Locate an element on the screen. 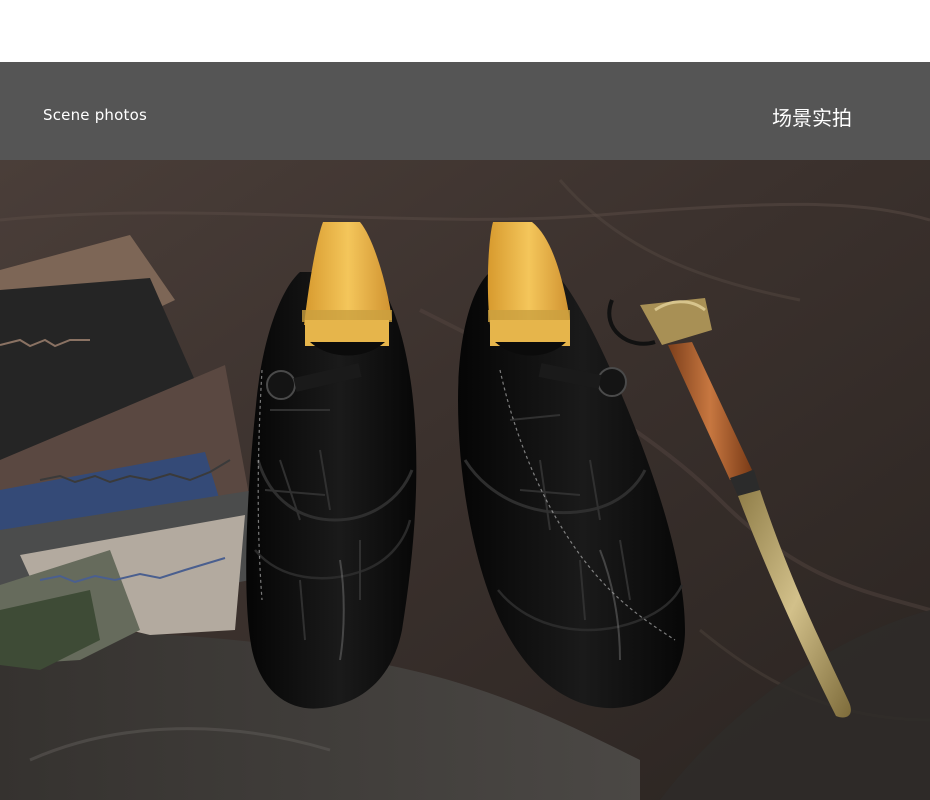 The height and width of the screenshot is (800, 930). section-title-chinese: 场景实拍 is located at coordinates (812, 118).